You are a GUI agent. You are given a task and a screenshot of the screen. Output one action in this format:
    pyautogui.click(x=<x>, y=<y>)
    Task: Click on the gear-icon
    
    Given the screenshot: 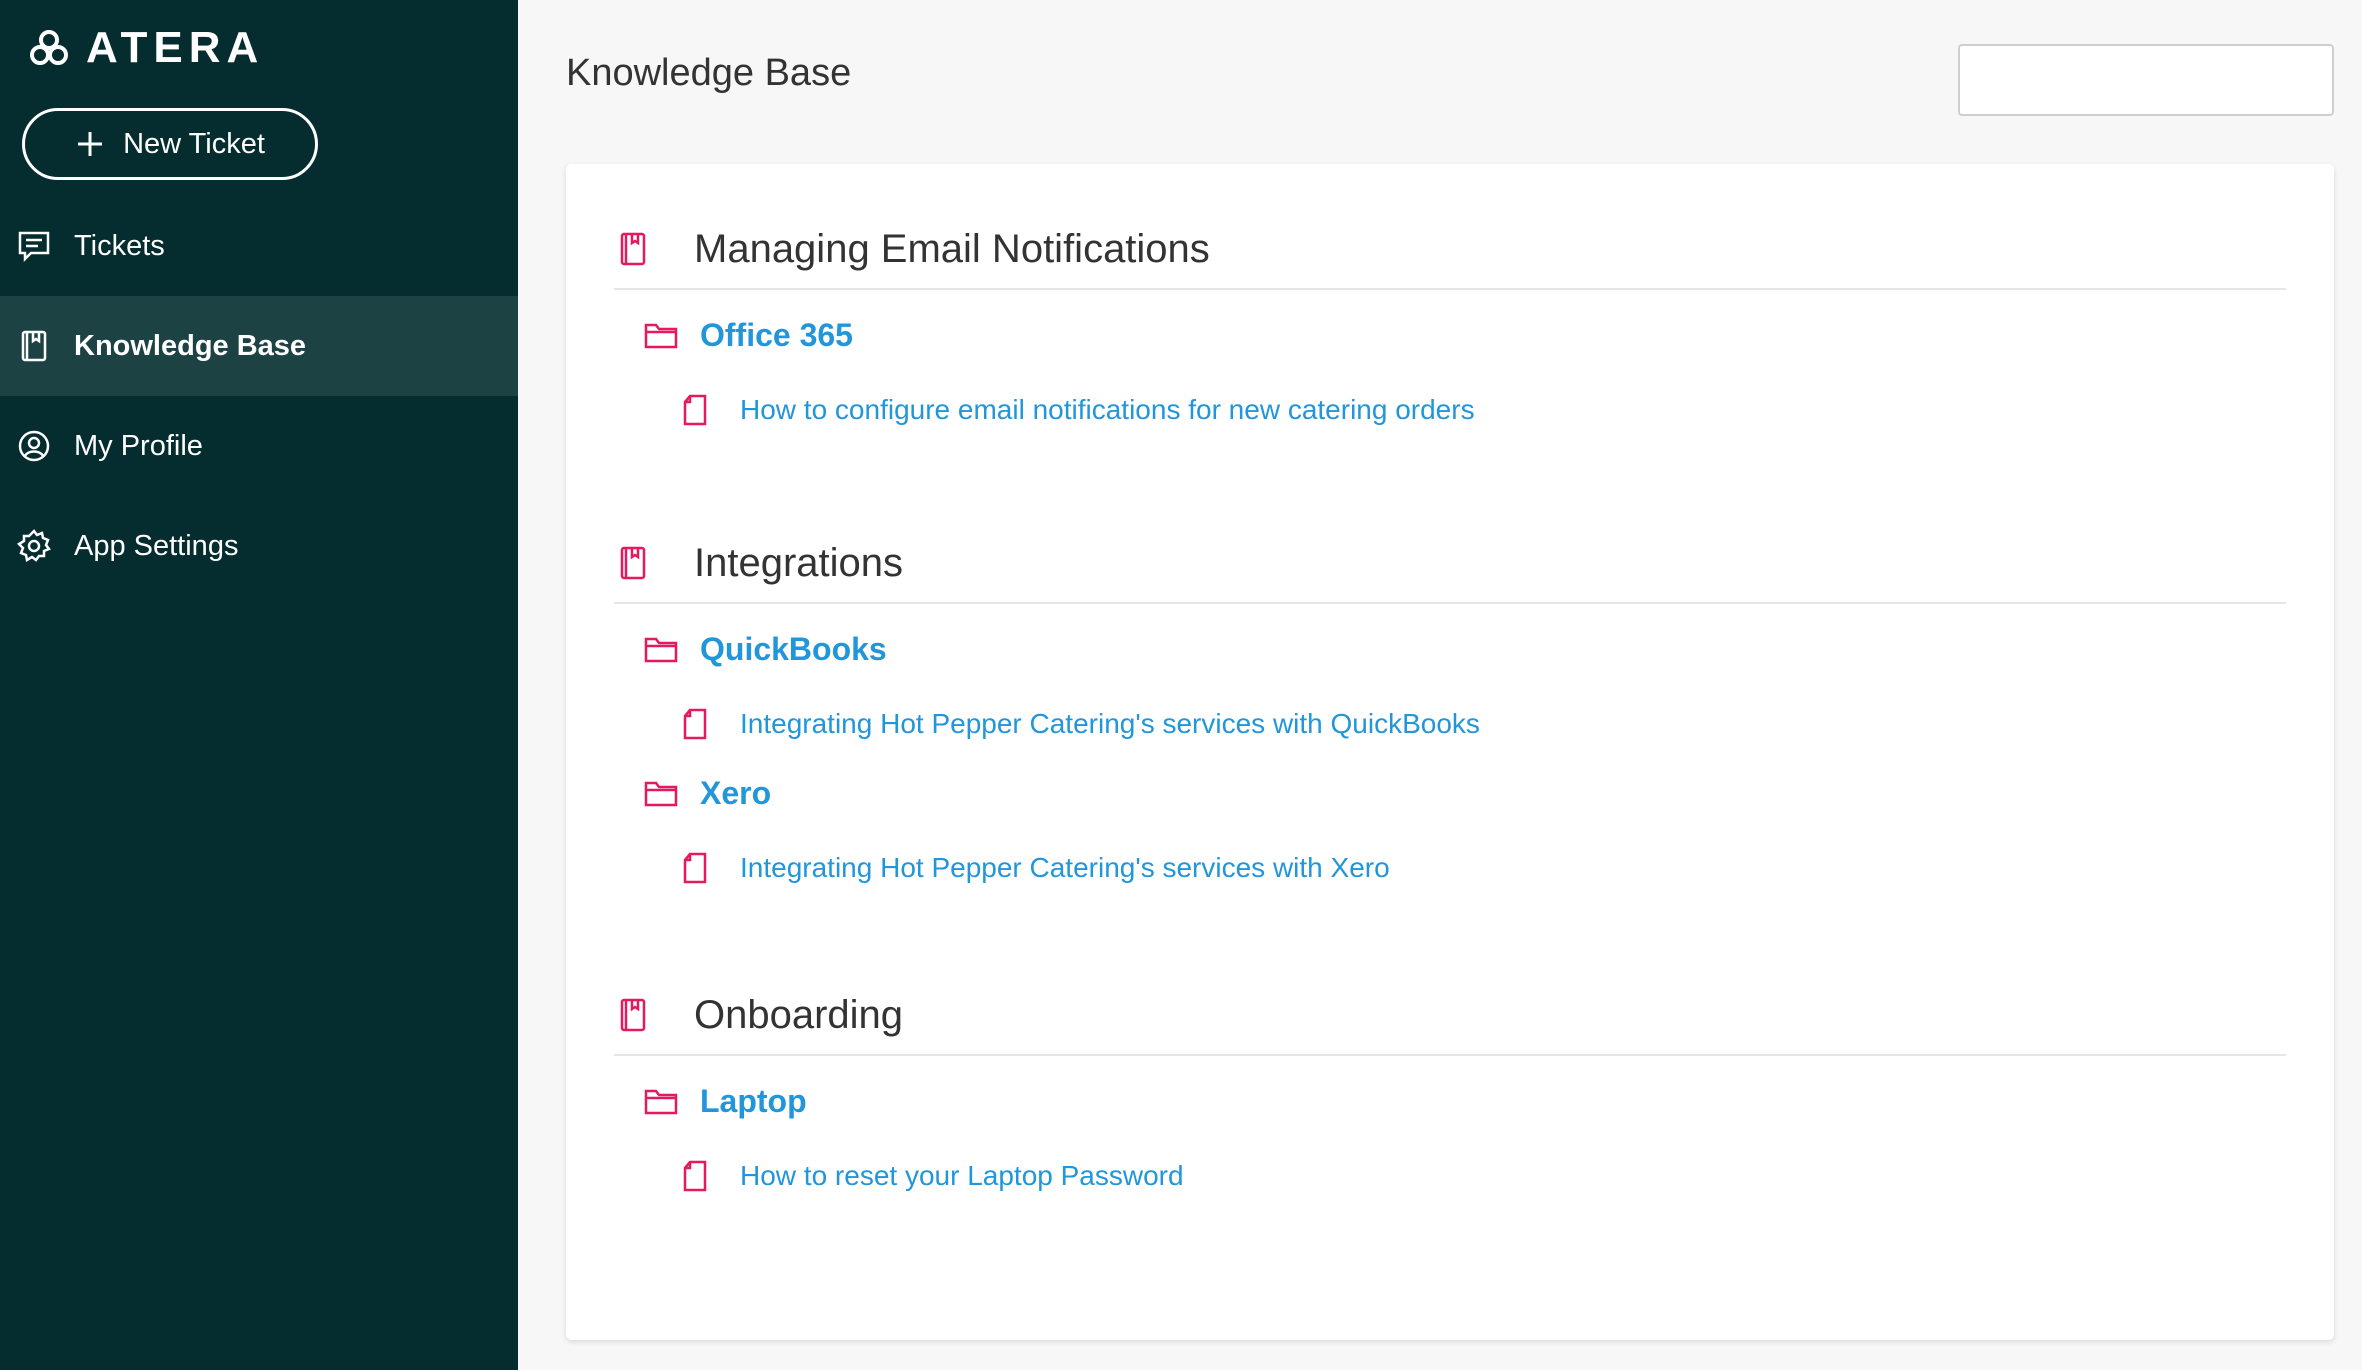 What is the action you would take?
    pyautogui.click(x=34, y=546)
    